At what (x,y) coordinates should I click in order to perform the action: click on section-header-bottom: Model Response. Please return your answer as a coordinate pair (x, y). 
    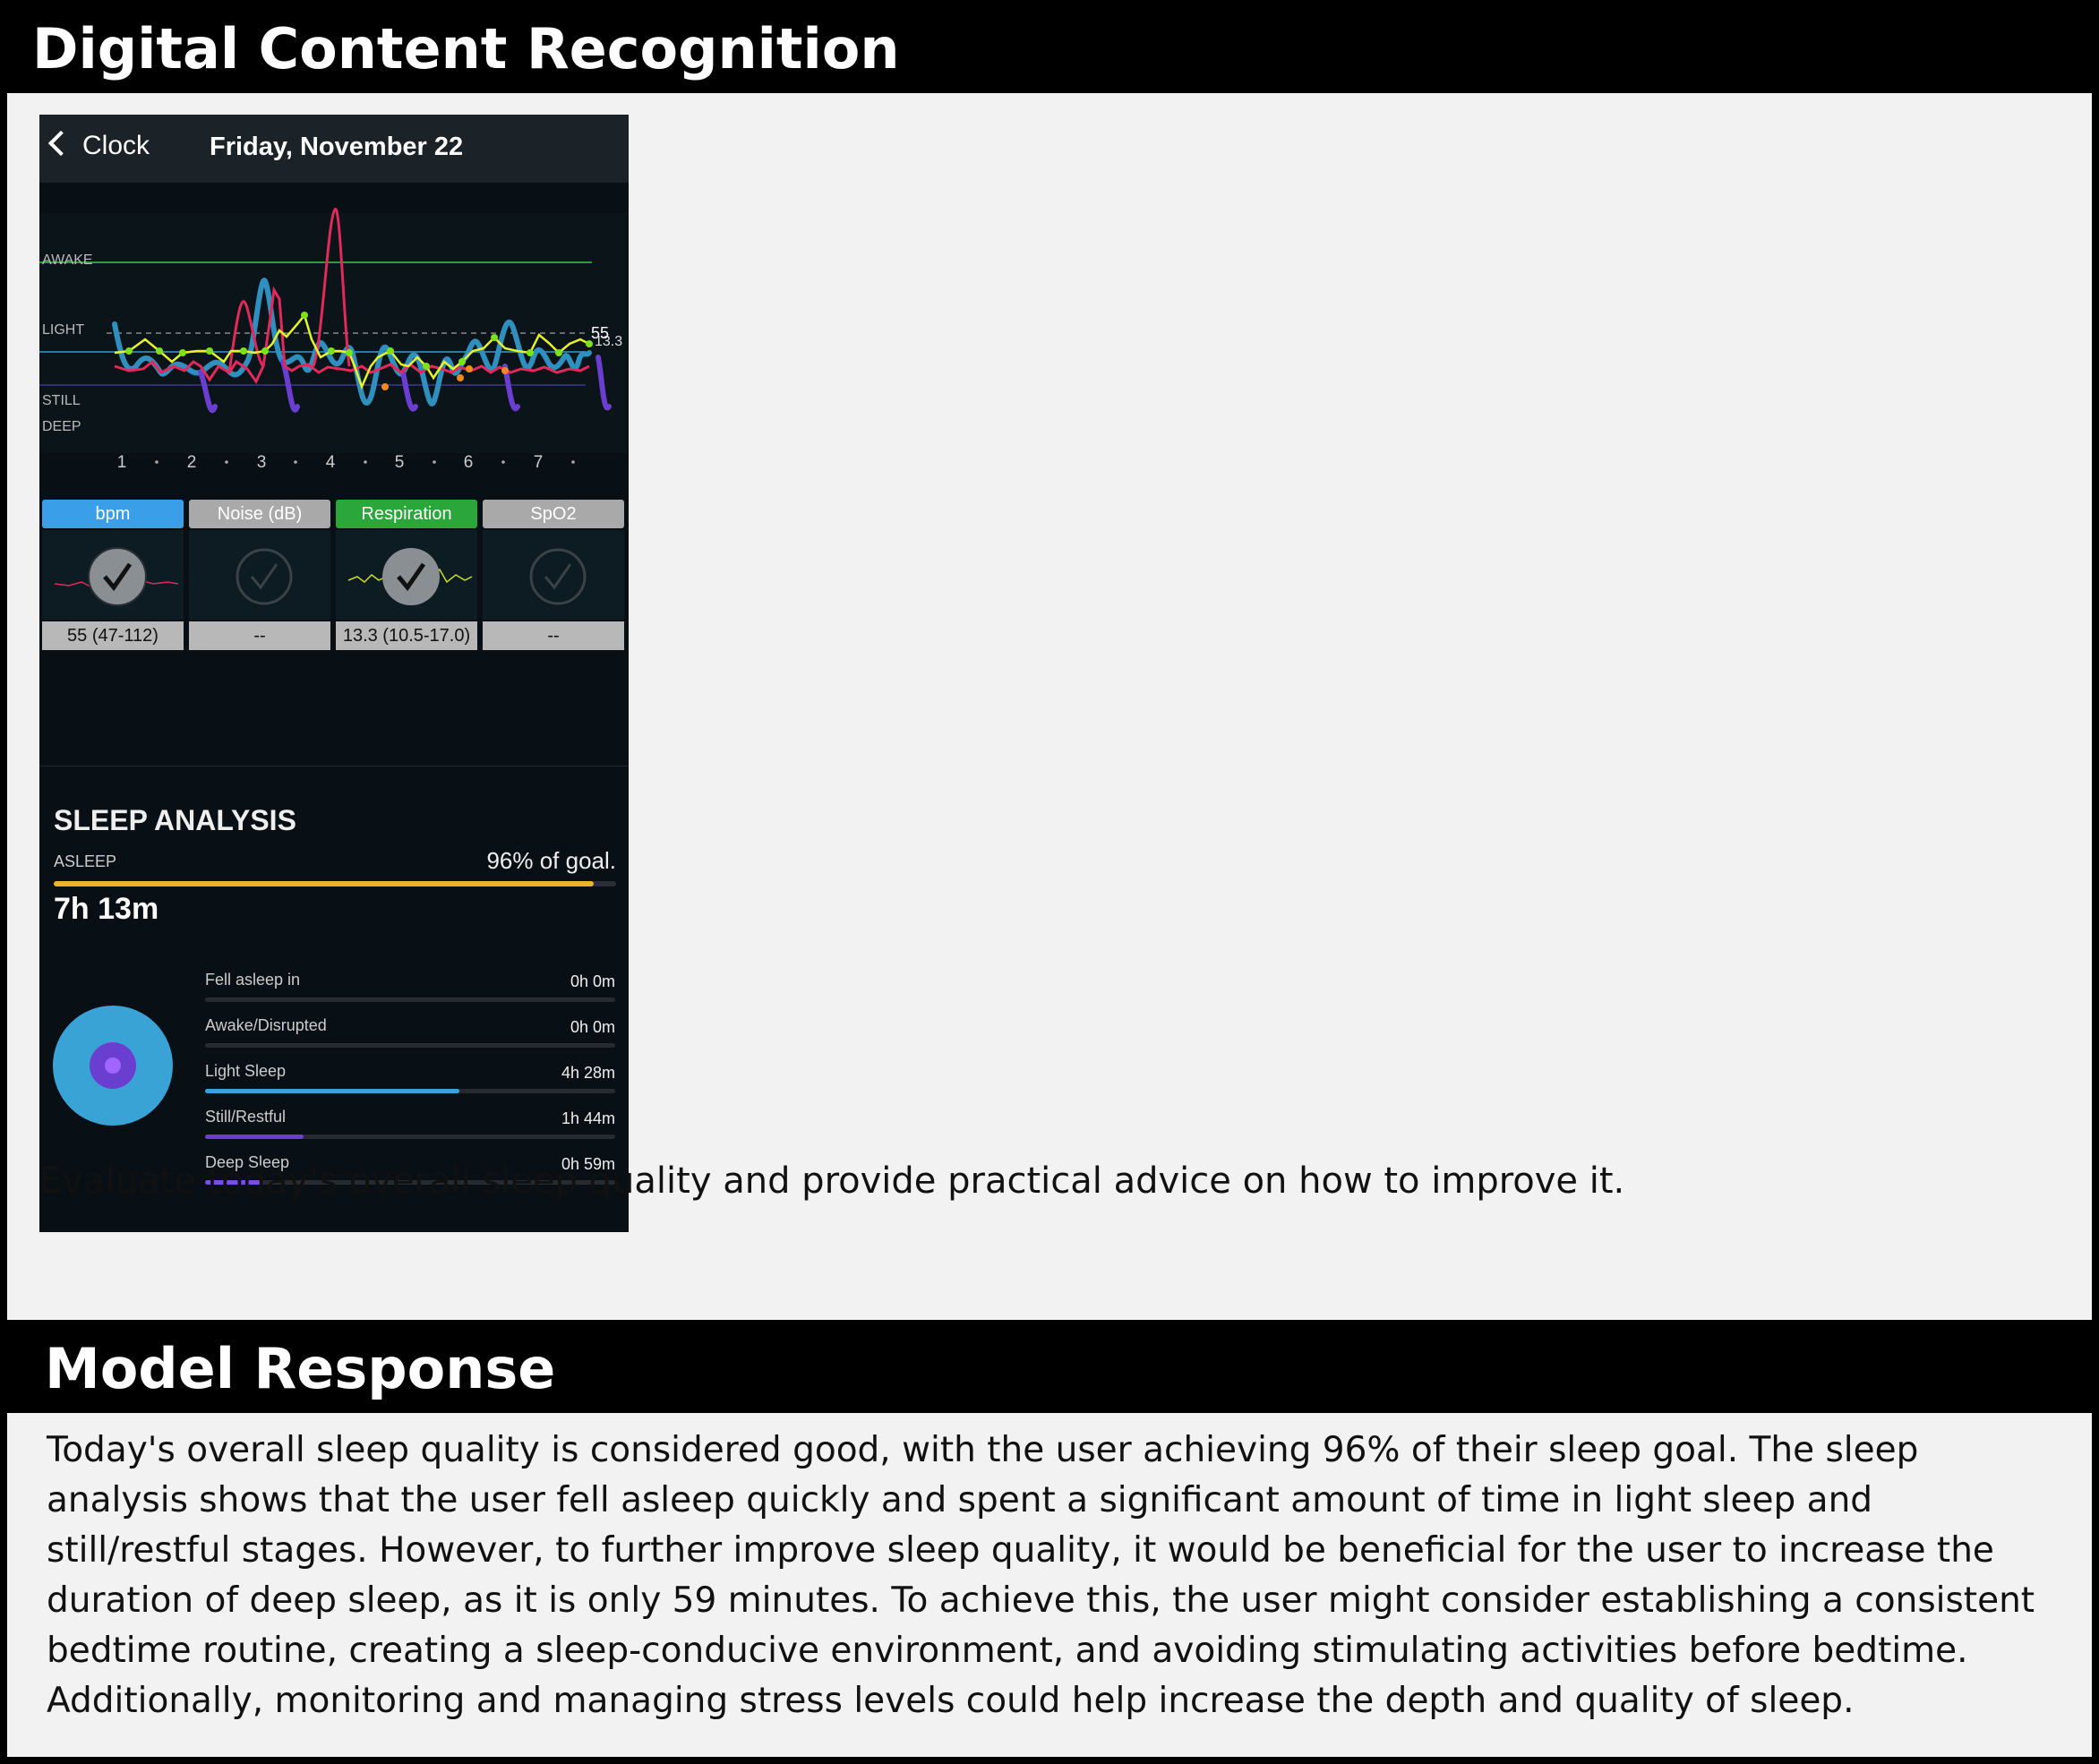
    Looking at the image, I should click on (1049, 1366).